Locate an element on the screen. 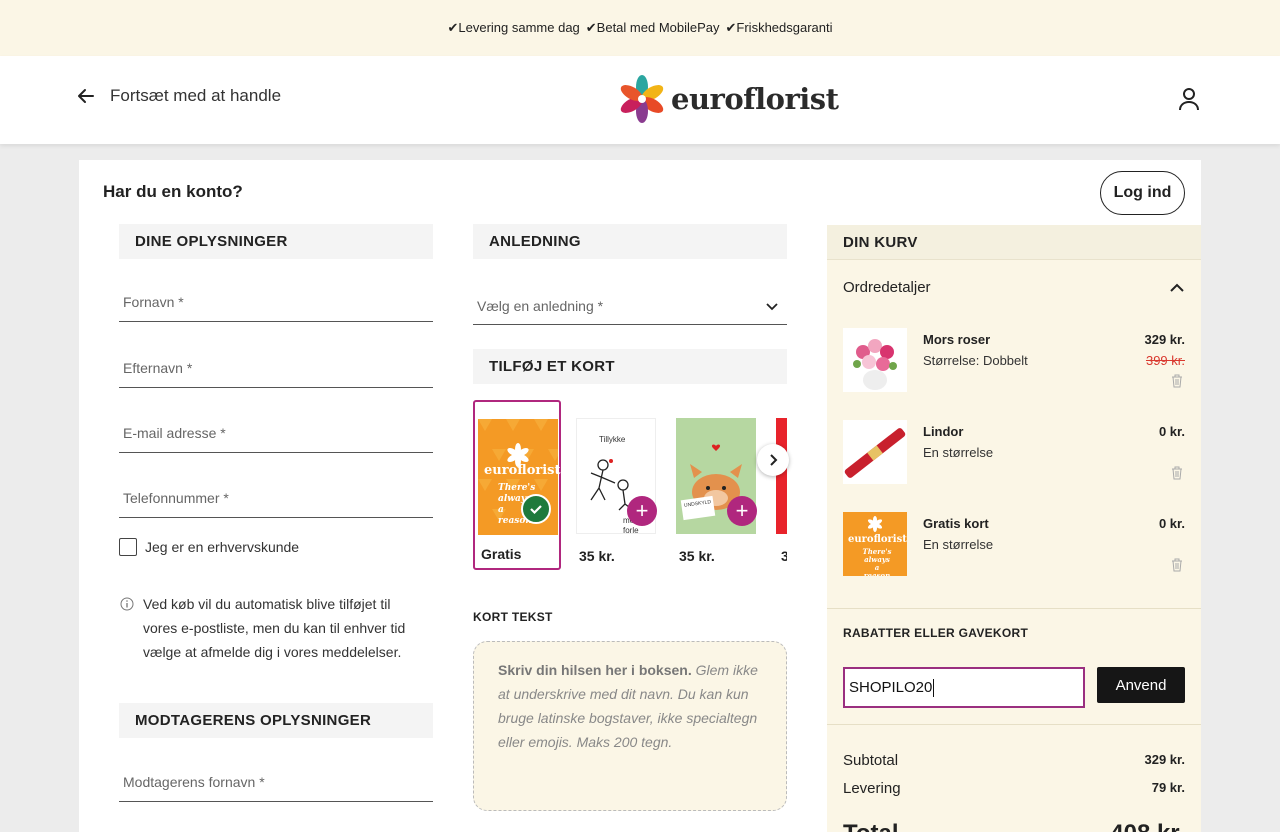  account-question: Har du en konto? is located at coordinates (173, 191).